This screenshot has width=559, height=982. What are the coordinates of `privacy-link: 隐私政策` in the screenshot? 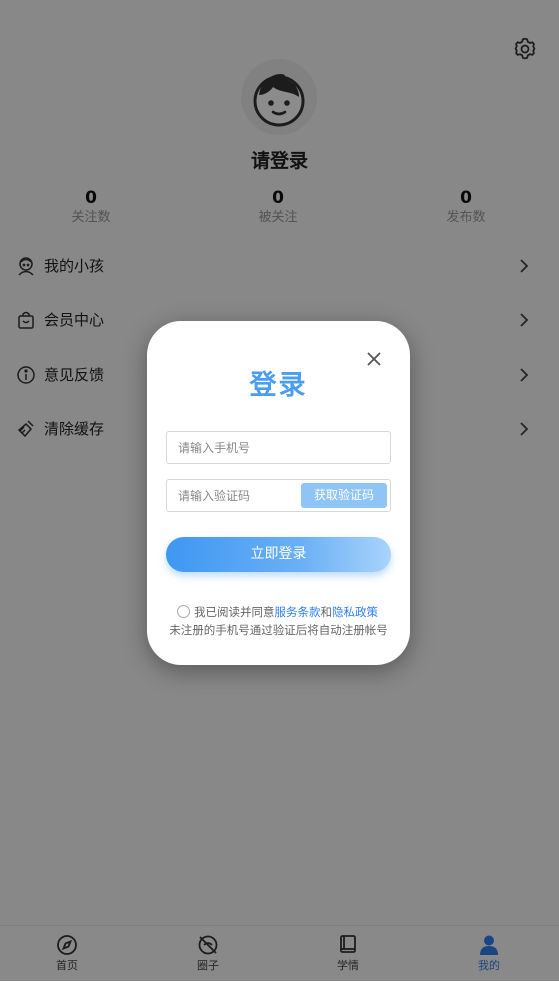 It's located at (355, 612).